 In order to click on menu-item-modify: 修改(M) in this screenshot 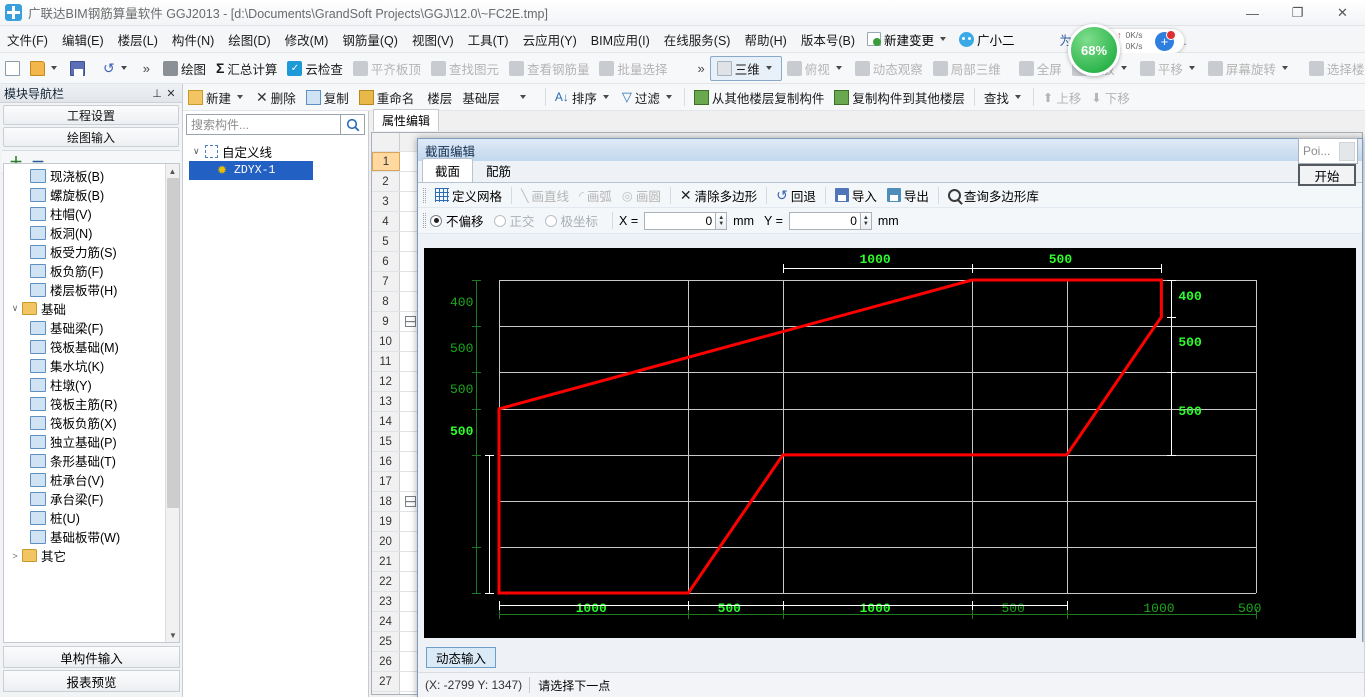, I will do `click(307, 39)`.